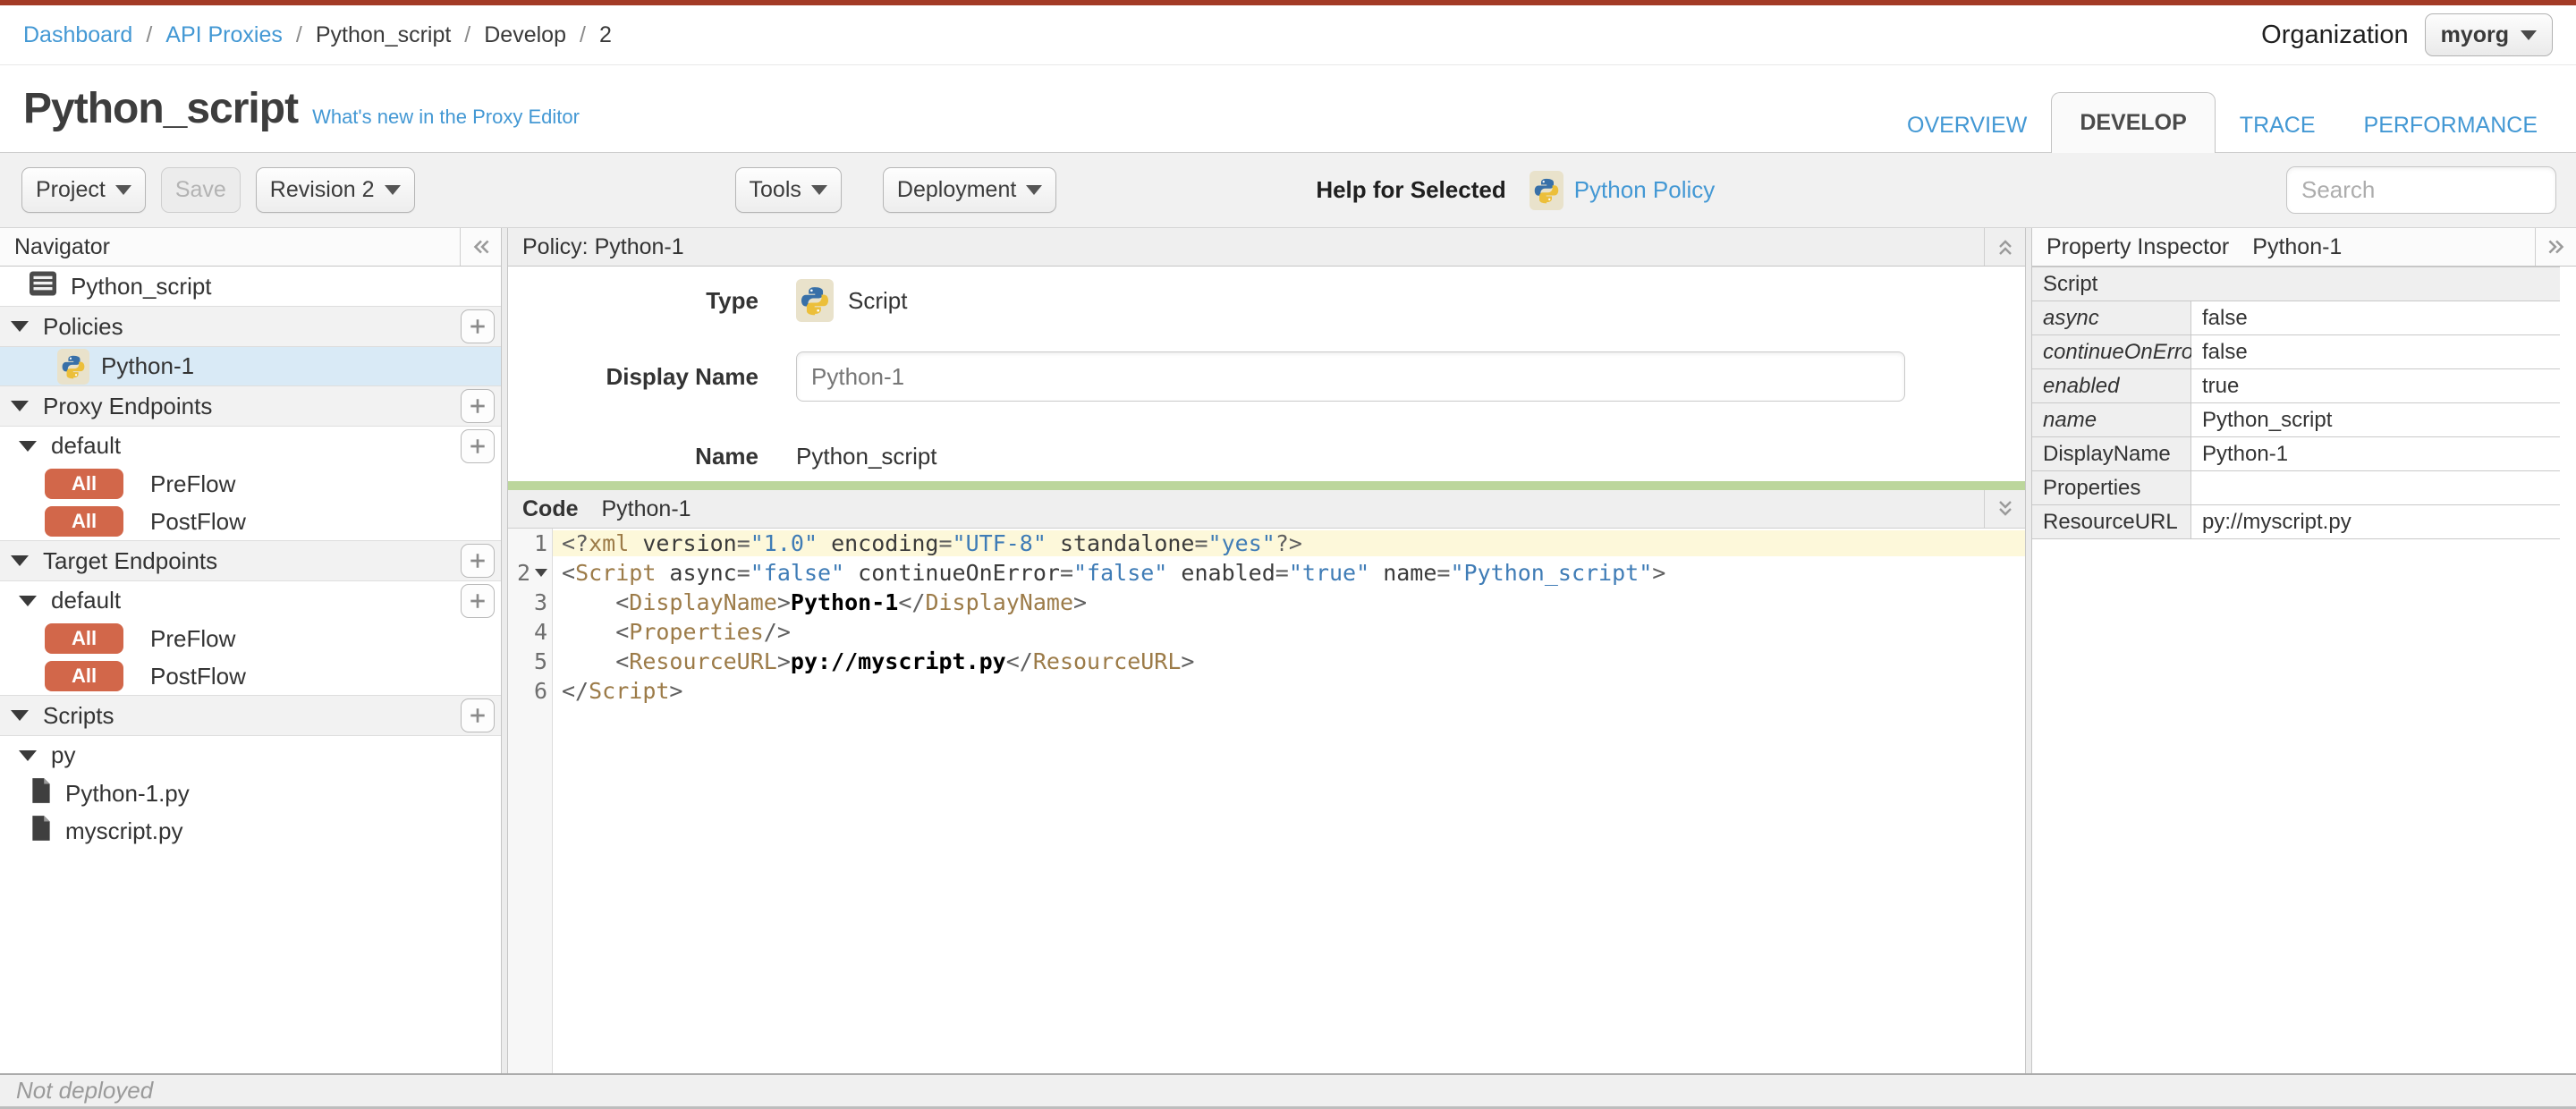  I want to click on collapse-policy-panel-button, so click(2004, 247).